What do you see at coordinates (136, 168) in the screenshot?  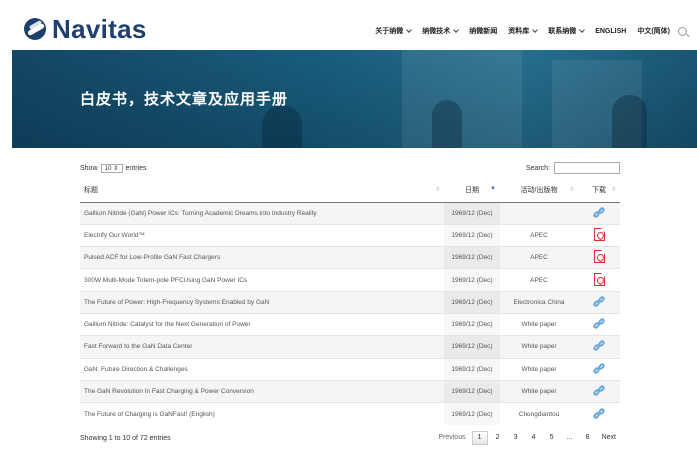 I see `entries-label: entries` at bounding box center [136, 168].